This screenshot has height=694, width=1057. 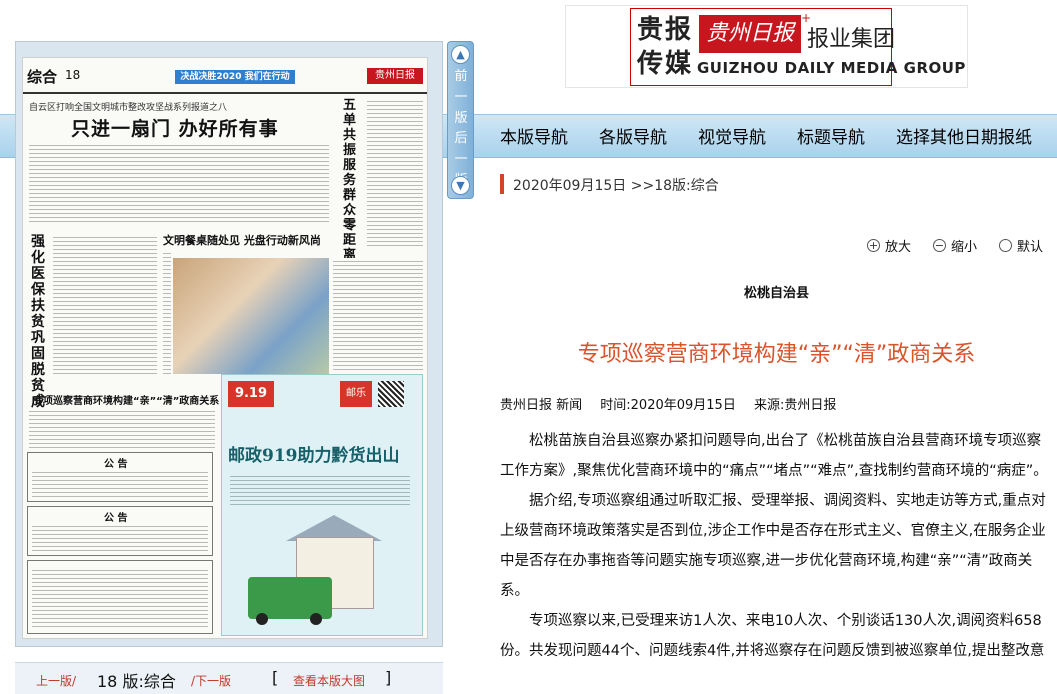 I want to click on article-kicker: 松桃自治县, so click(x=776, y=293).